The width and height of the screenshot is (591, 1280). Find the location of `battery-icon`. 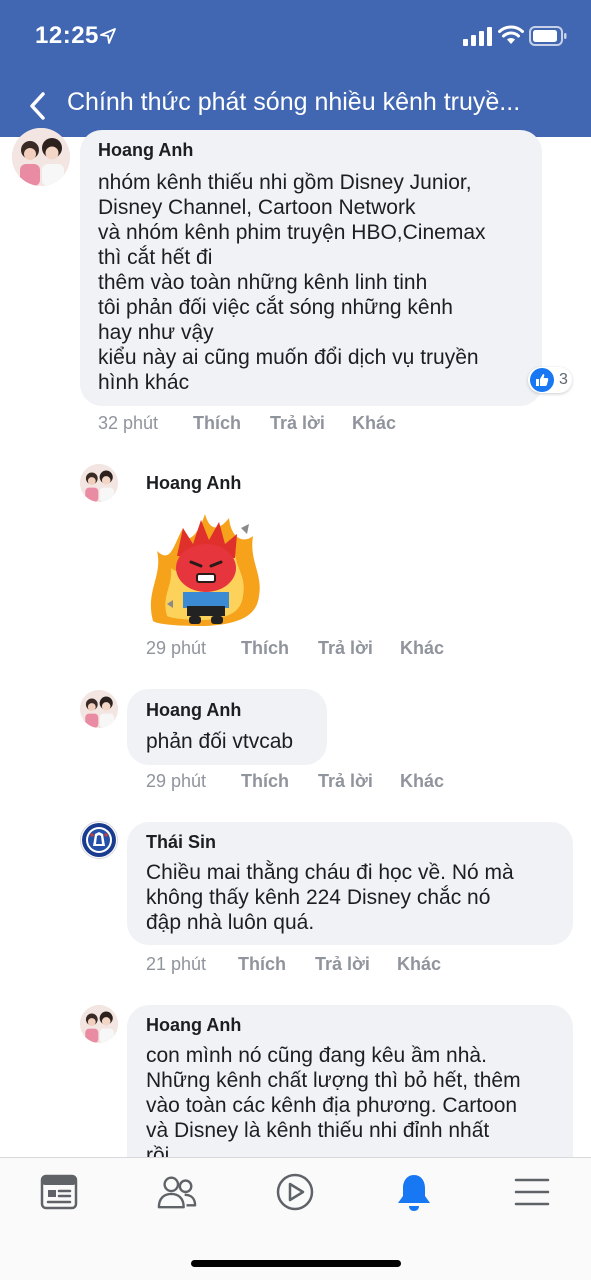

battery-icon is located at coordinates (548, 36).